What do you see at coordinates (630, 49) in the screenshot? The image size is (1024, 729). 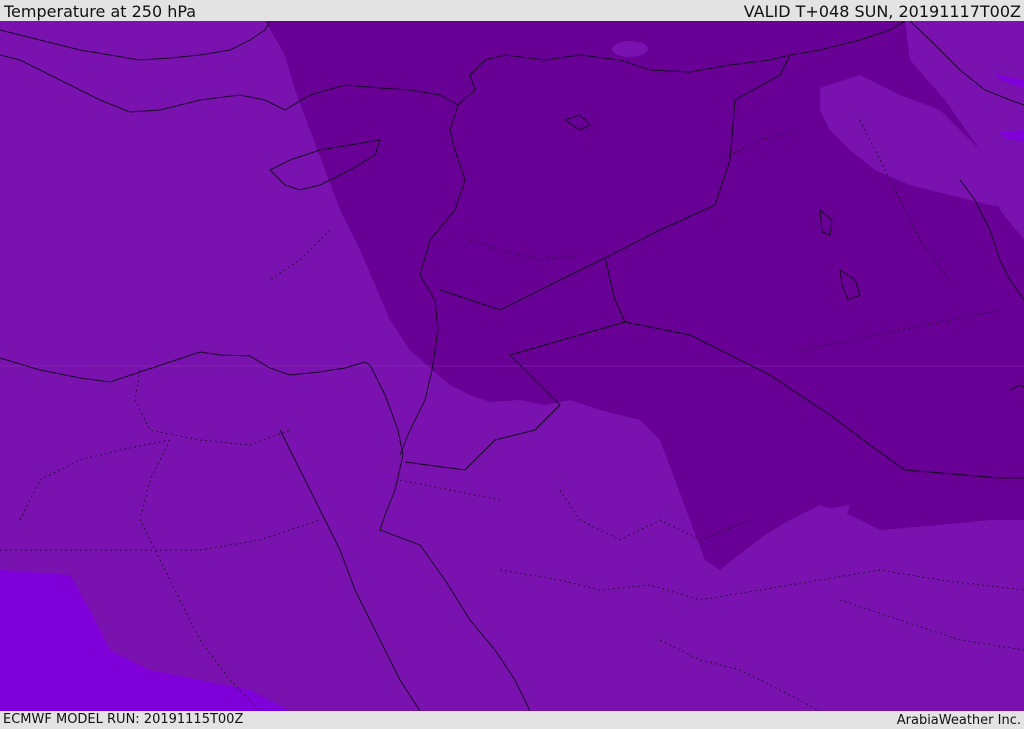 I see `temperature-contour-patch` at bounding box center [630, 49].